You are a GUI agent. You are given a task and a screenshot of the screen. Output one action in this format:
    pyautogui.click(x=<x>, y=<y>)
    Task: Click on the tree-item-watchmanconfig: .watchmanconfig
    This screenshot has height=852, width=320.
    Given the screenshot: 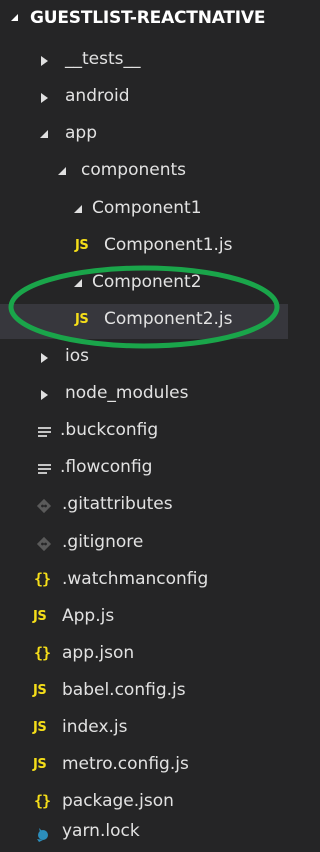 What is the action you would take?
    pyautogui.click(x=144, y=581)
    